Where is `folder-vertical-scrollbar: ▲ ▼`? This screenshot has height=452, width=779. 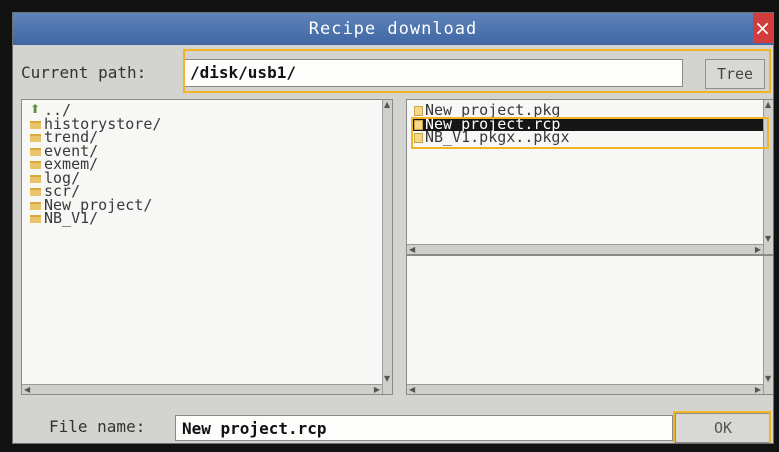
folder-vertical-scrollbar: ▲ ▼ is located at coordinates (387, 247).